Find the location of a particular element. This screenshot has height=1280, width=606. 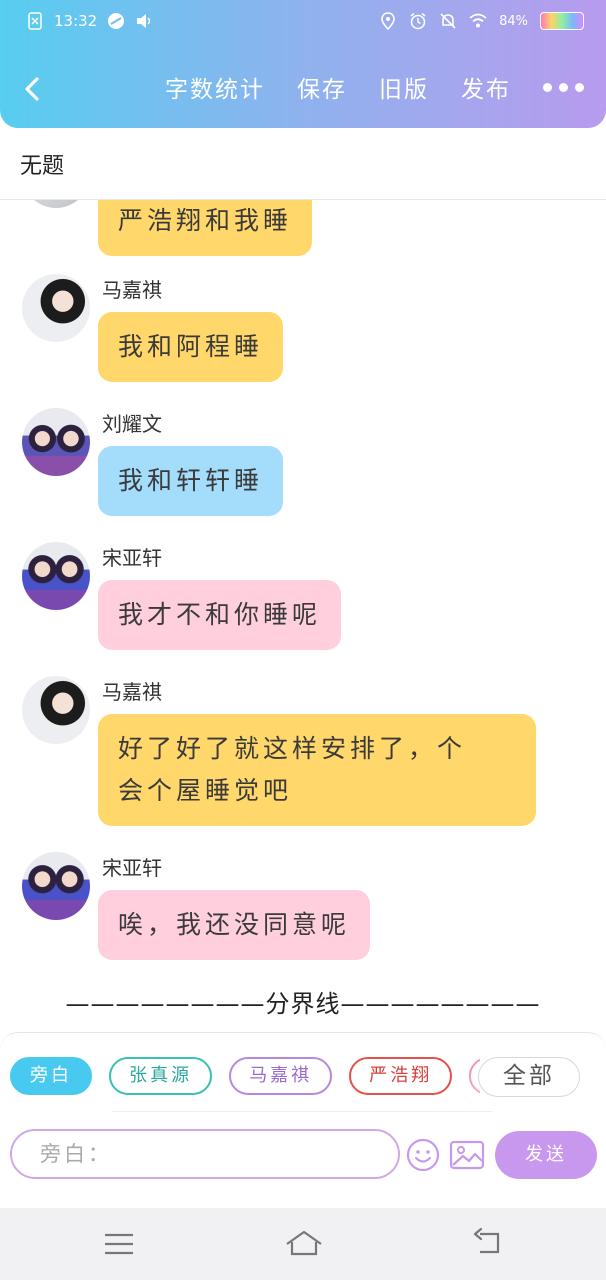

home-icon is located at coordinates (304, 1243).